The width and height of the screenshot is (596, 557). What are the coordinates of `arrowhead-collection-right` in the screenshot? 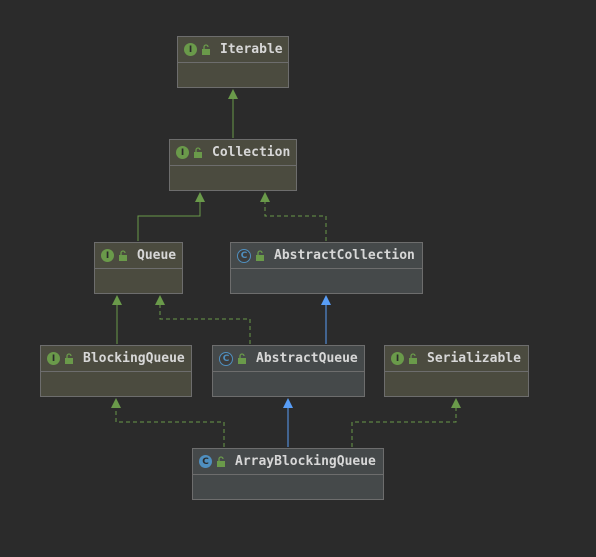 It's located at (265, 197).